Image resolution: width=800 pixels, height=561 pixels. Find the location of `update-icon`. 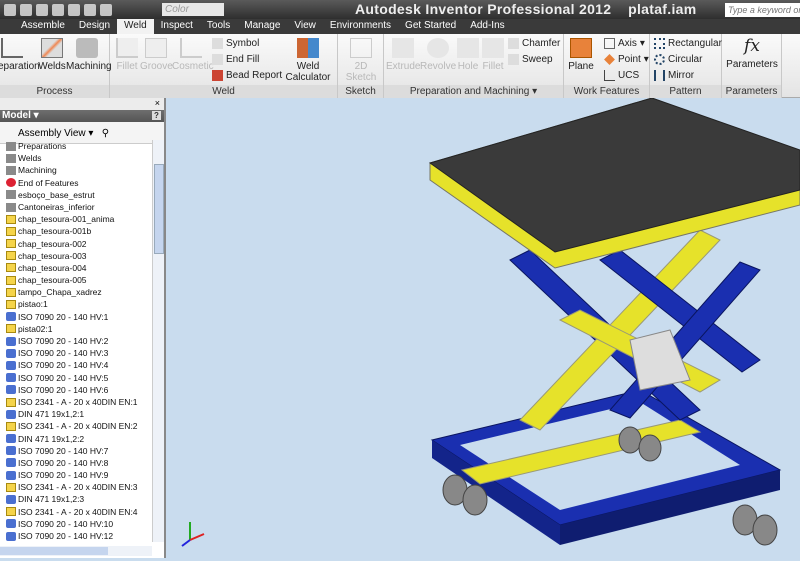

update-icon is located at coordinates (106, 9).